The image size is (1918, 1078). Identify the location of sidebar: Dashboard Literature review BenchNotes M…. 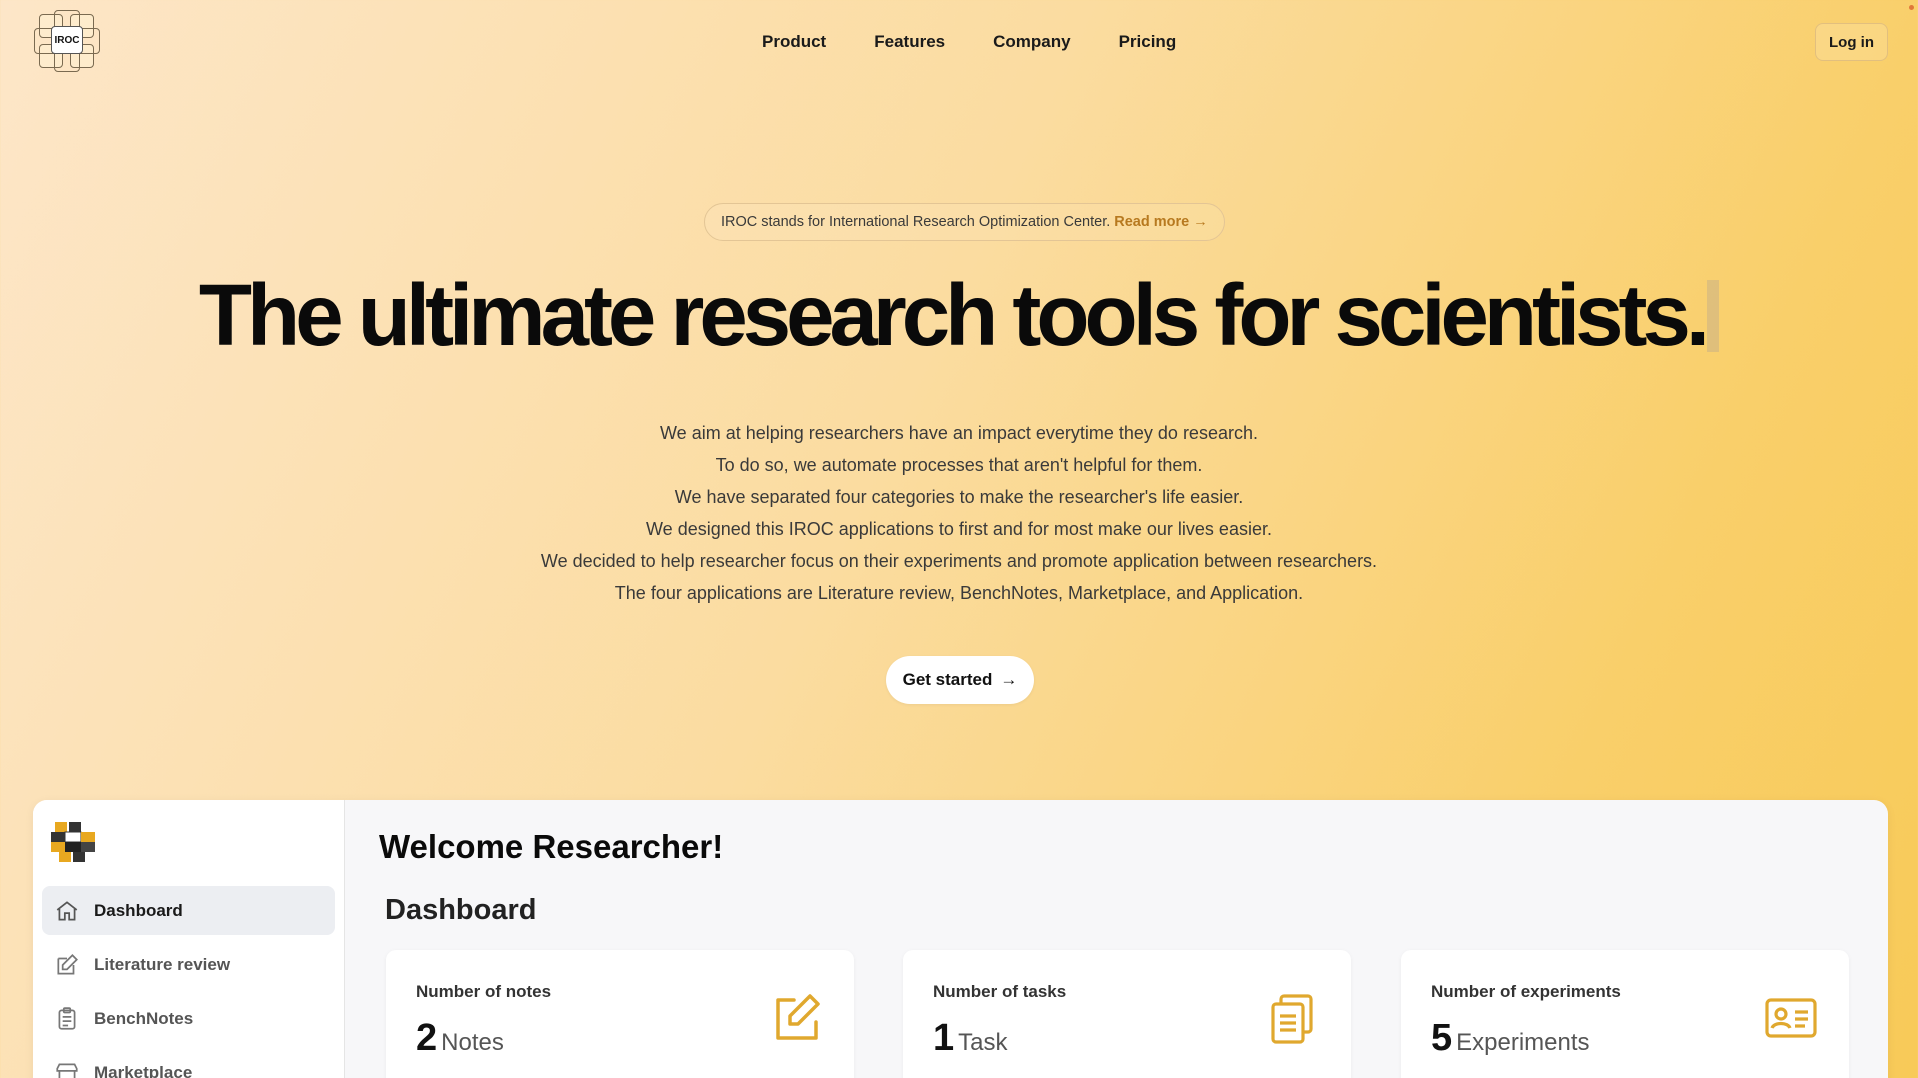
(189, 939).